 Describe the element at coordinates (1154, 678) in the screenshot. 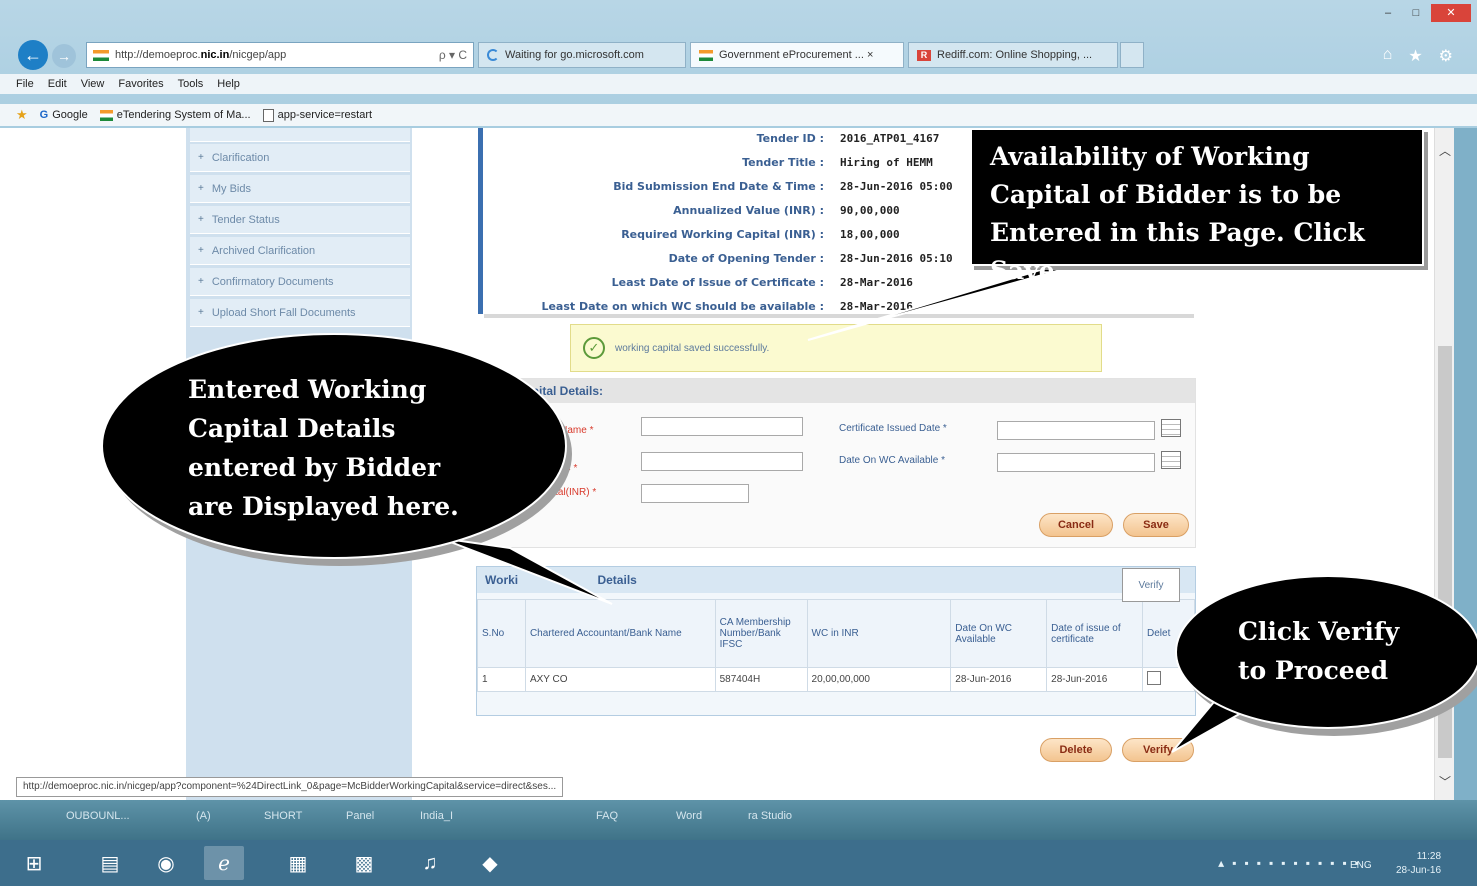

I see `delete-checkbox` at that location.